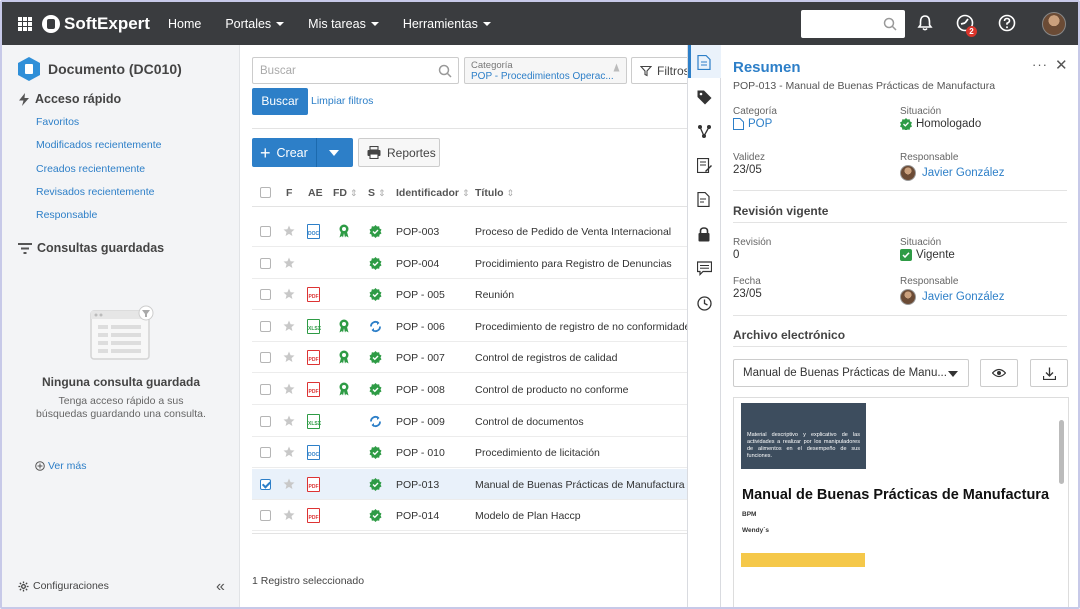 The image size is (1080, 609). I want to click on revision-cycle-icon, so click(375, 328).